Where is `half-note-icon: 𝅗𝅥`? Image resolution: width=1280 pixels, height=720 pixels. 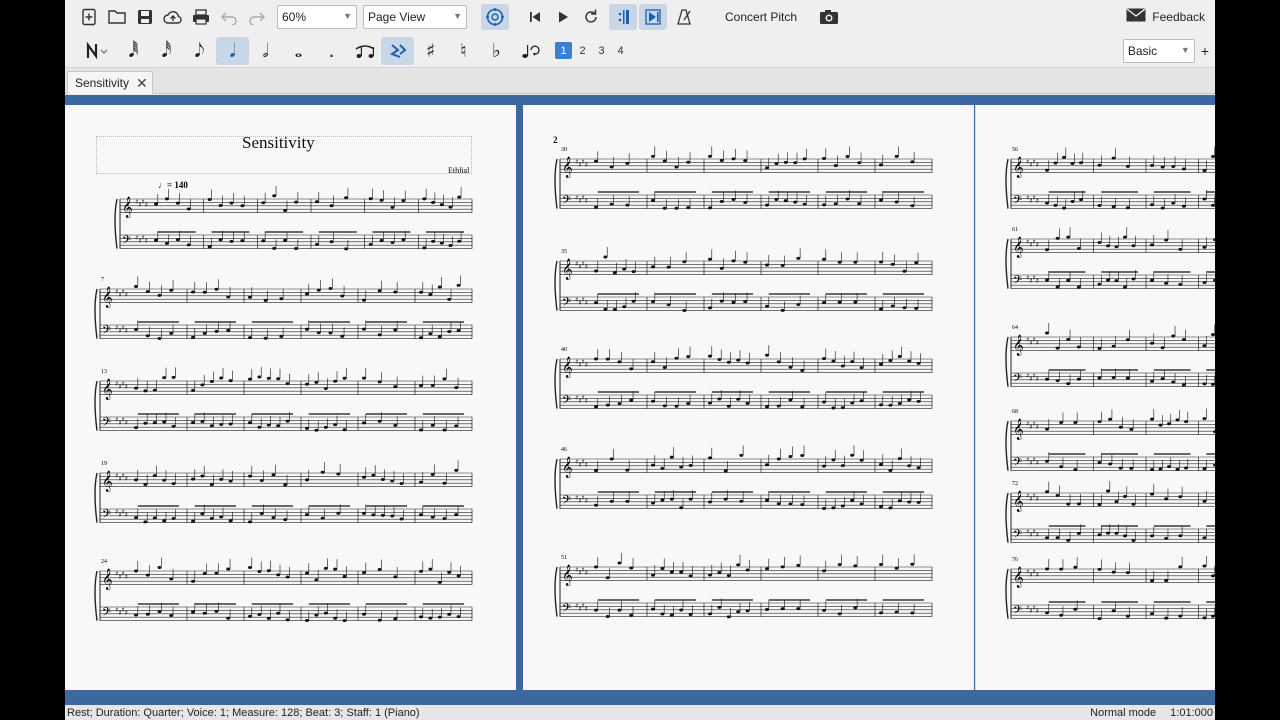
half-note-icon: 𝅗𝅥 is located at coordinates (265, 51).